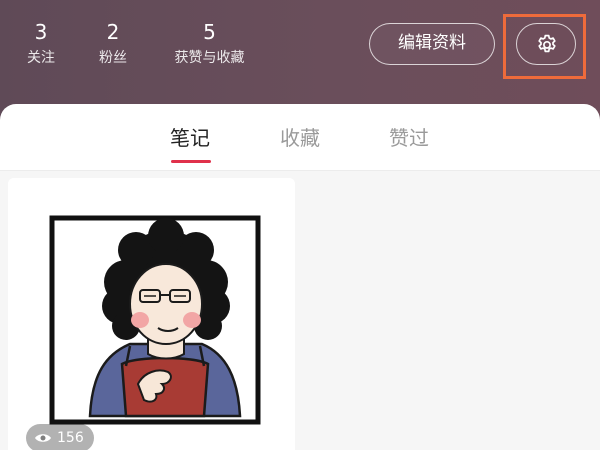 The height and width of the screenshot is (450, 600). I want to click on tab-liked: 赞过, so click(409, 138).